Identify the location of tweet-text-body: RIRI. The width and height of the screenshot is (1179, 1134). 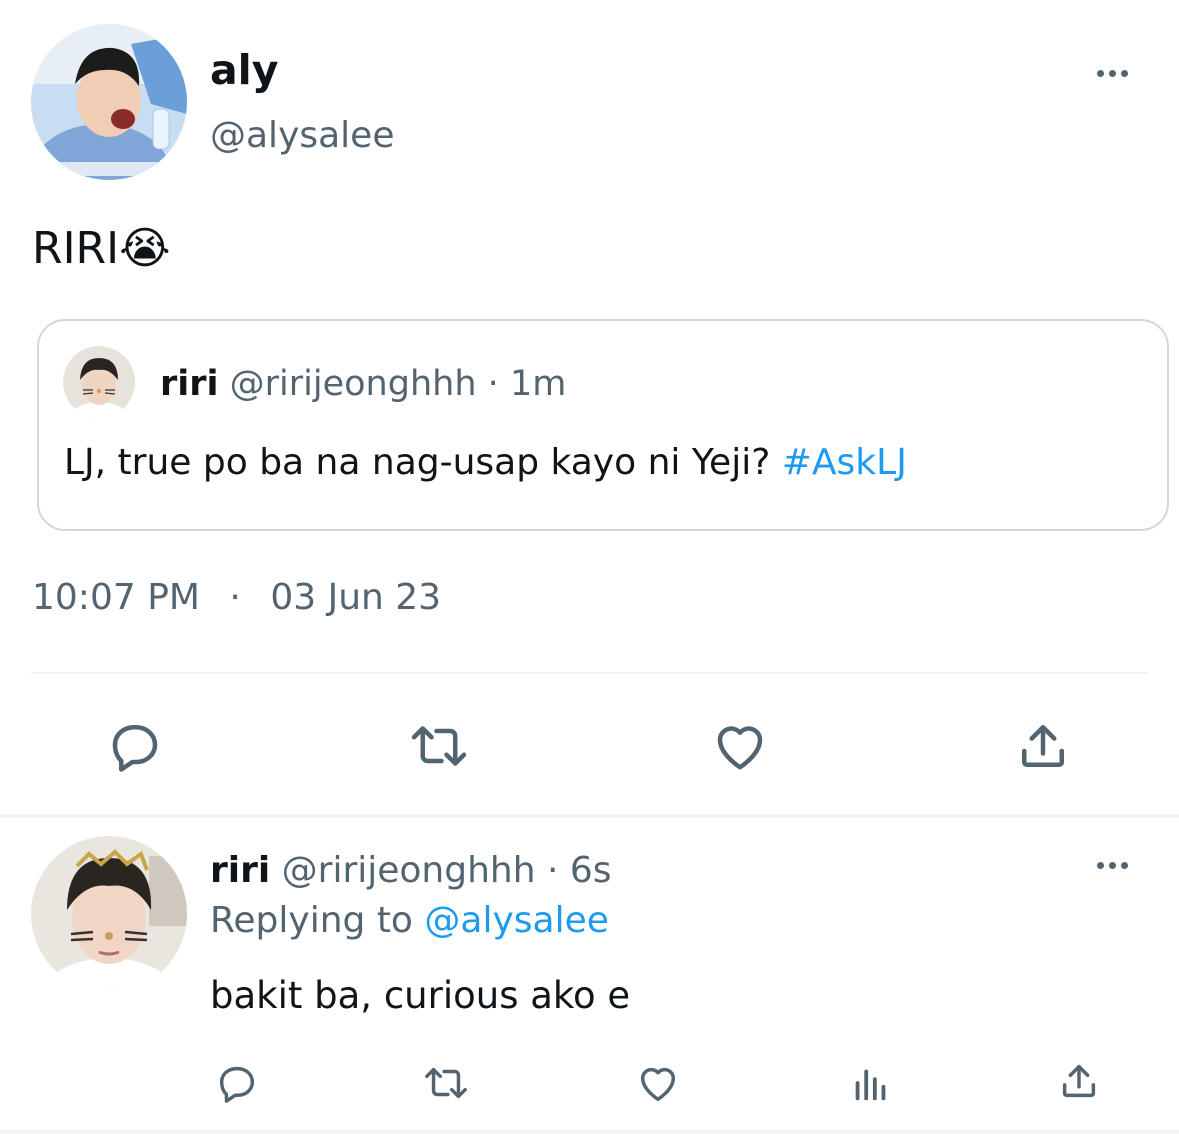
(76, 248).